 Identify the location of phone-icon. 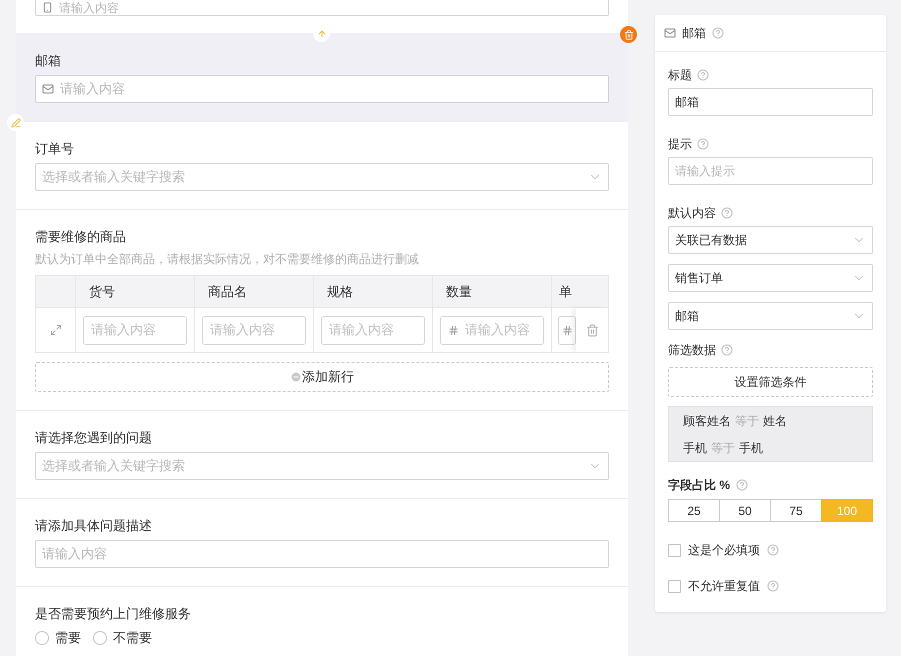
(47, 7).